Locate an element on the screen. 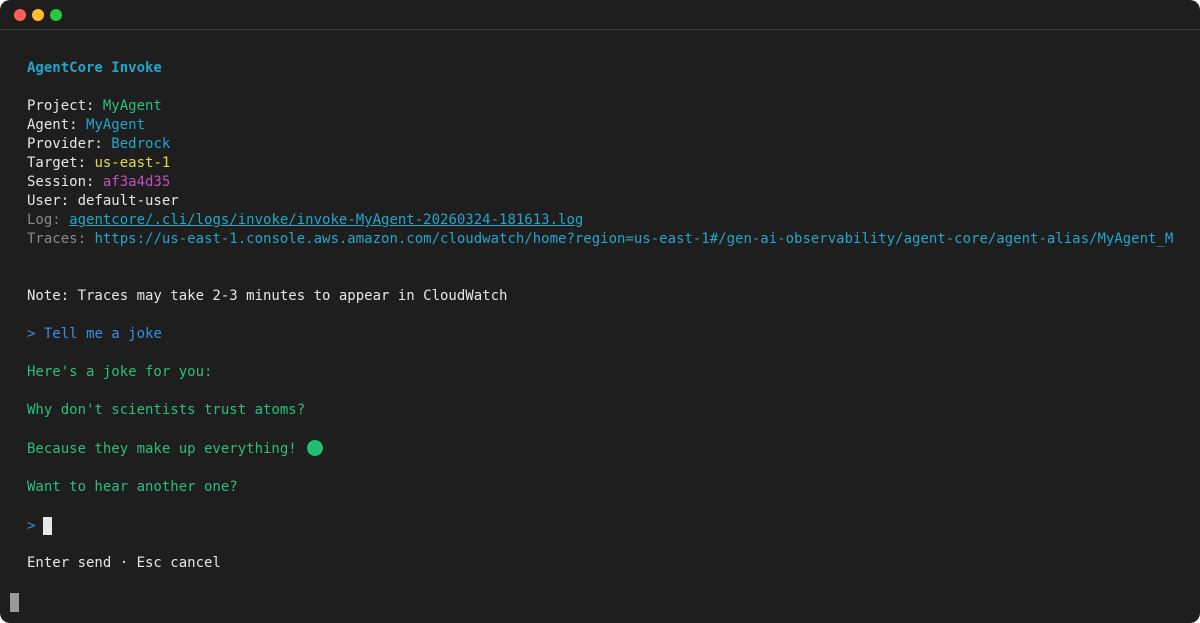 Image resolution: width=1200 pixels, height=623 pixels. user-value: default-user is located at coordinates (128, 201).